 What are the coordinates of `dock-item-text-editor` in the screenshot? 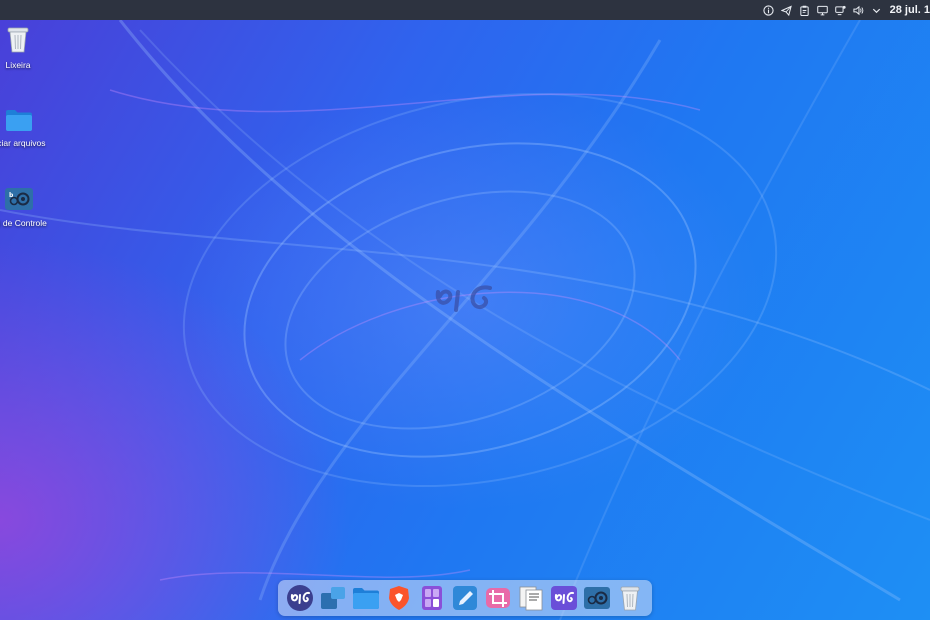 It's located at (465, 598).